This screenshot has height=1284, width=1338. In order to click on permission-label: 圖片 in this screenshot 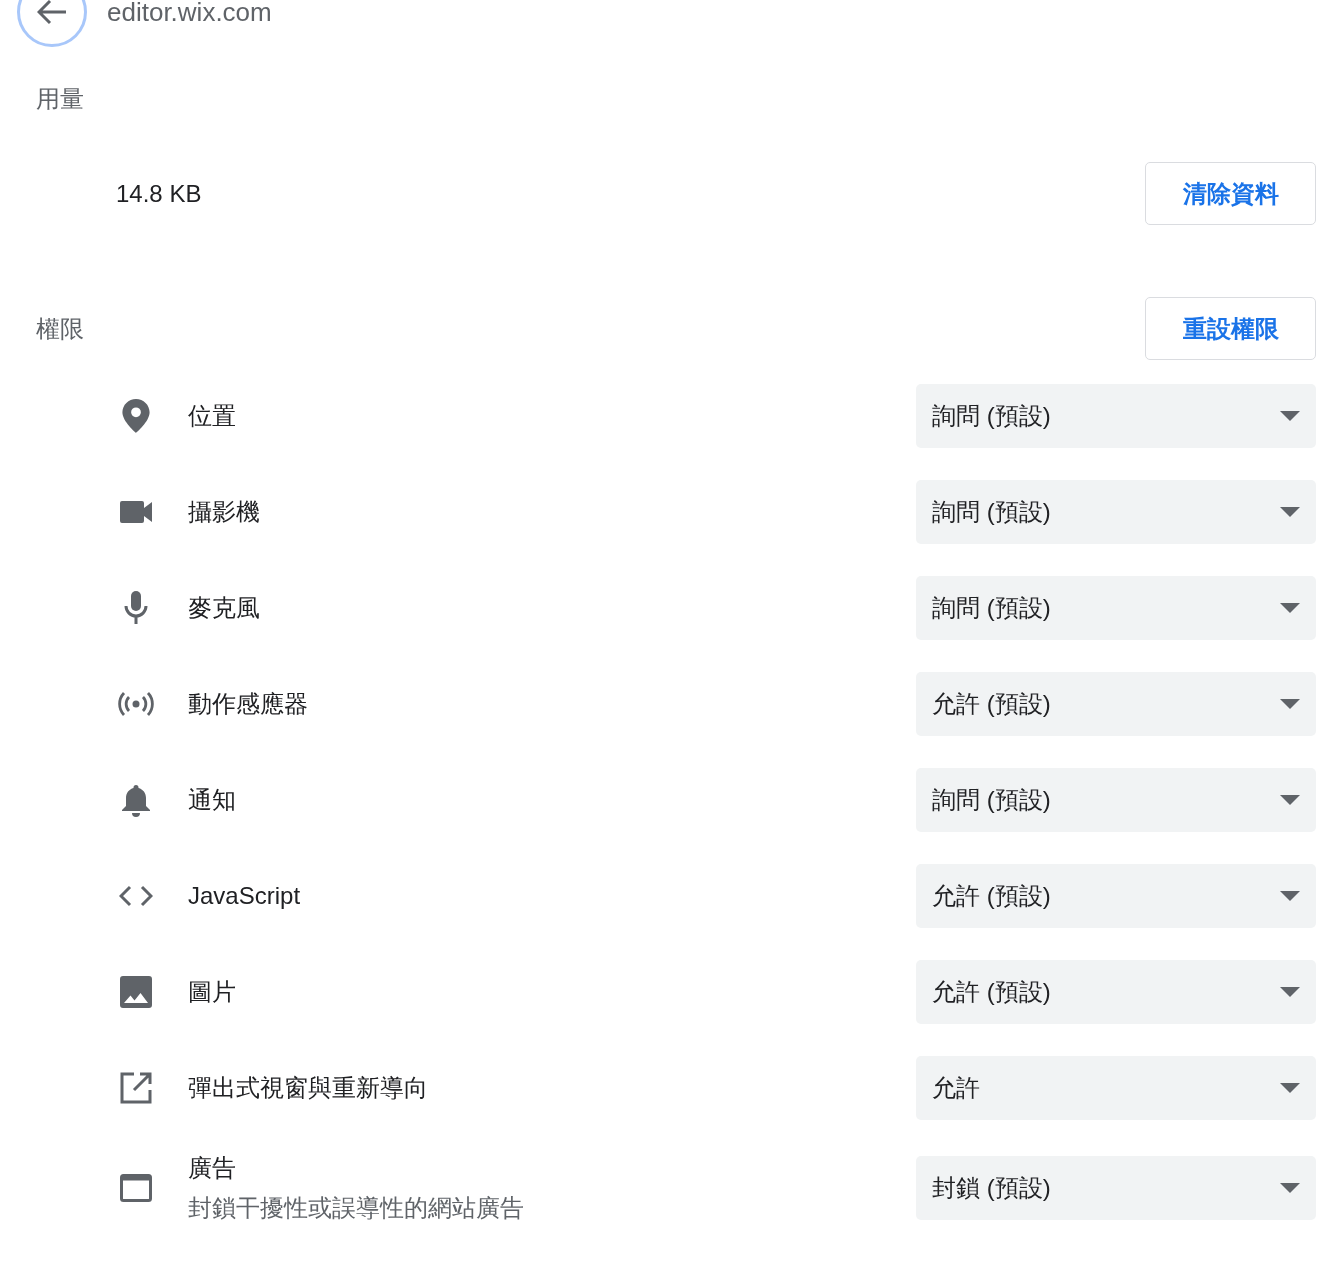, I will do `click(212, 992)`.